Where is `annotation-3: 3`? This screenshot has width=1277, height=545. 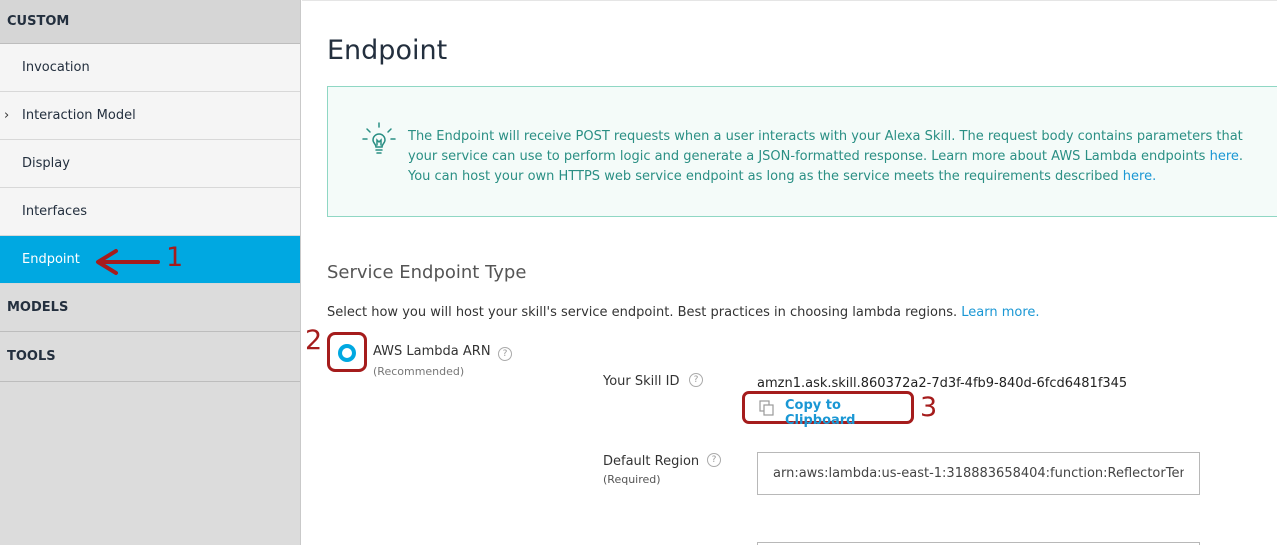 annotation-3: 3 is located at coordinates (929, 407).